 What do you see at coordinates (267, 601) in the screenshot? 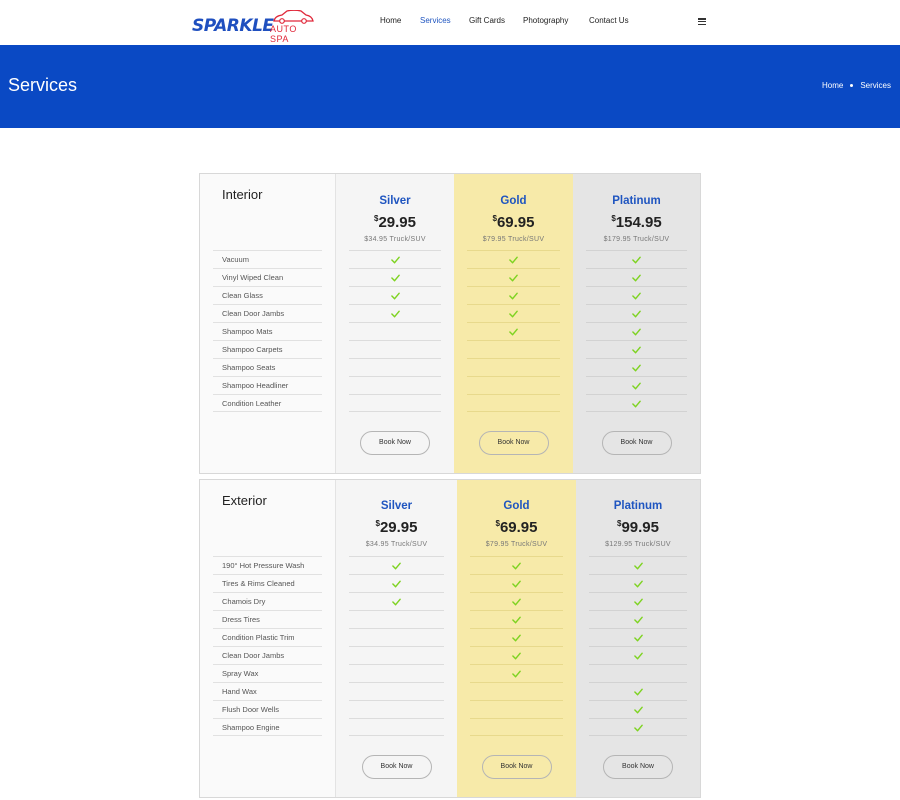
I see `feature-item: Chamois Dry` at bounding box center [267, 601].